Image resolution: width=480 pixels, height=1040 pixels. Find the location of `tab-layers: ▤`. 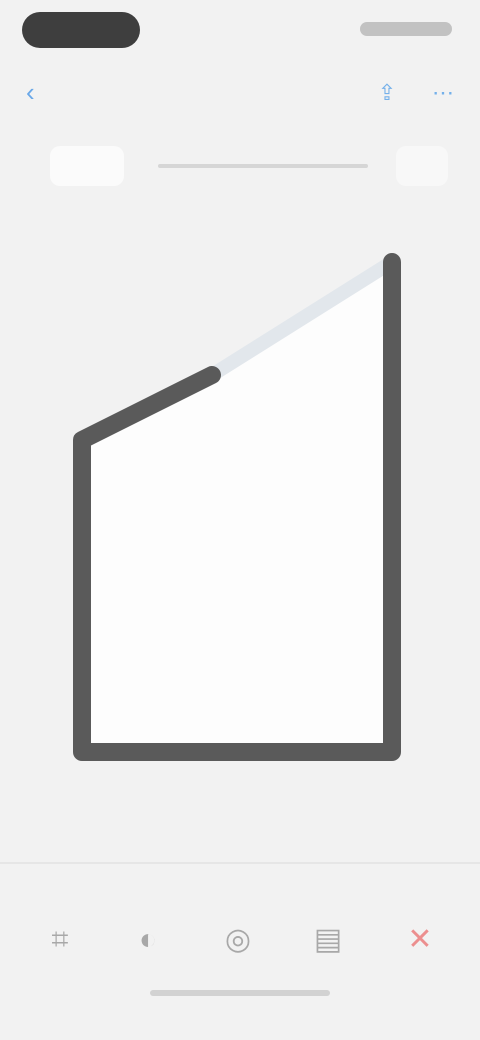

tab-layers: ▤ is located at coordinates (328, 947).